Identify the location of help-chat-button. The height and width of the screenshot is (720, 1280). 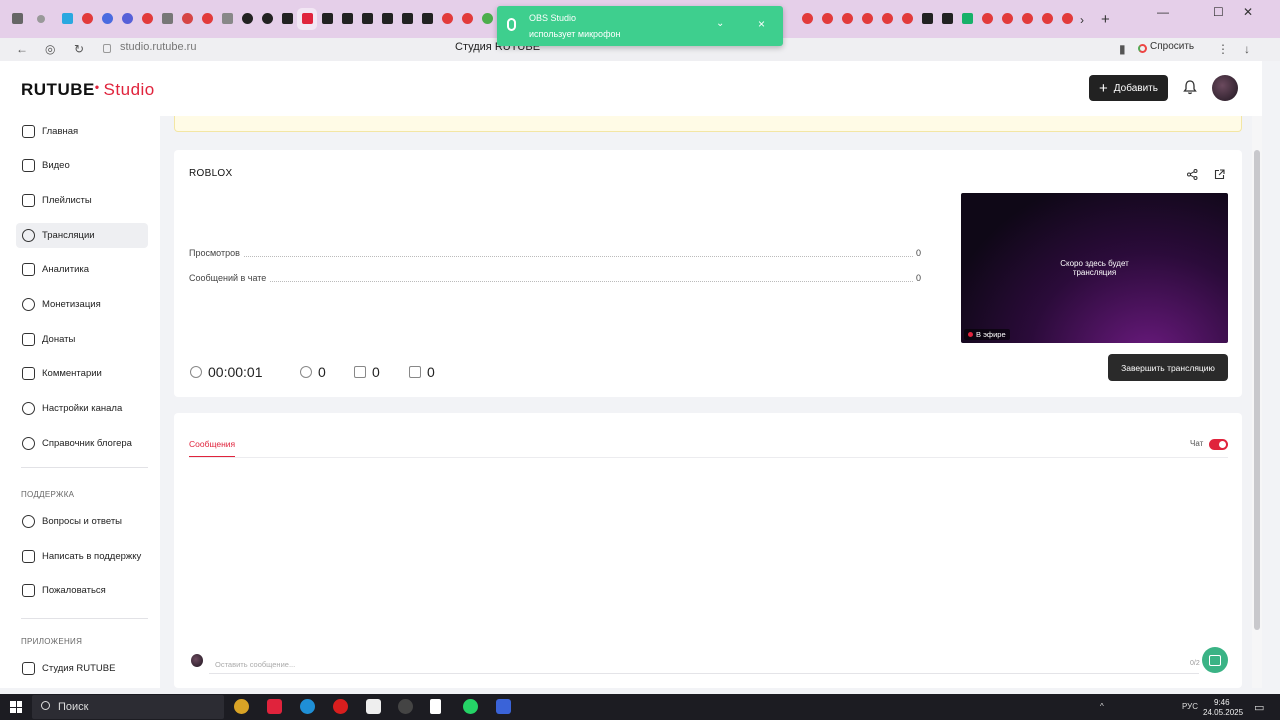
(1215, 660).